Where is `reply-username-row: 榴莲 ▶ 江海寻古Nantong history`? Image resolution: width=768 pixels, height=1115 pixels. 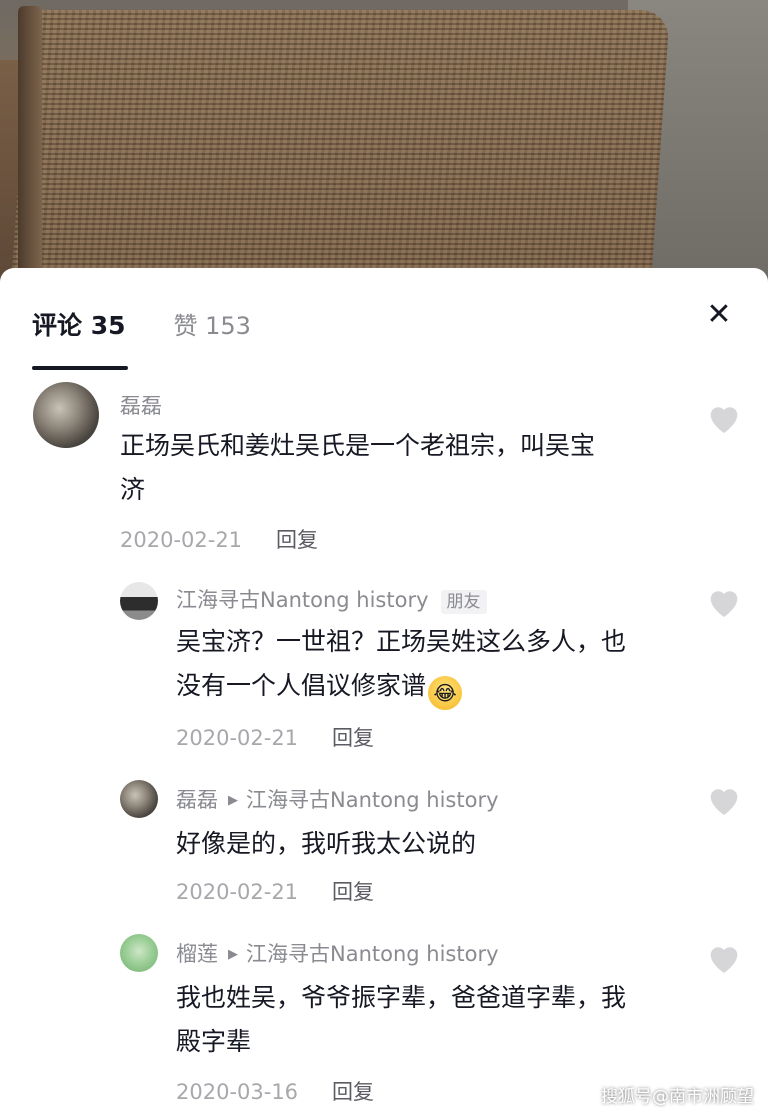
reply-username-row: 榴莲 ▶ 江海寻古Nantong history is located at coordinates (337, 953).